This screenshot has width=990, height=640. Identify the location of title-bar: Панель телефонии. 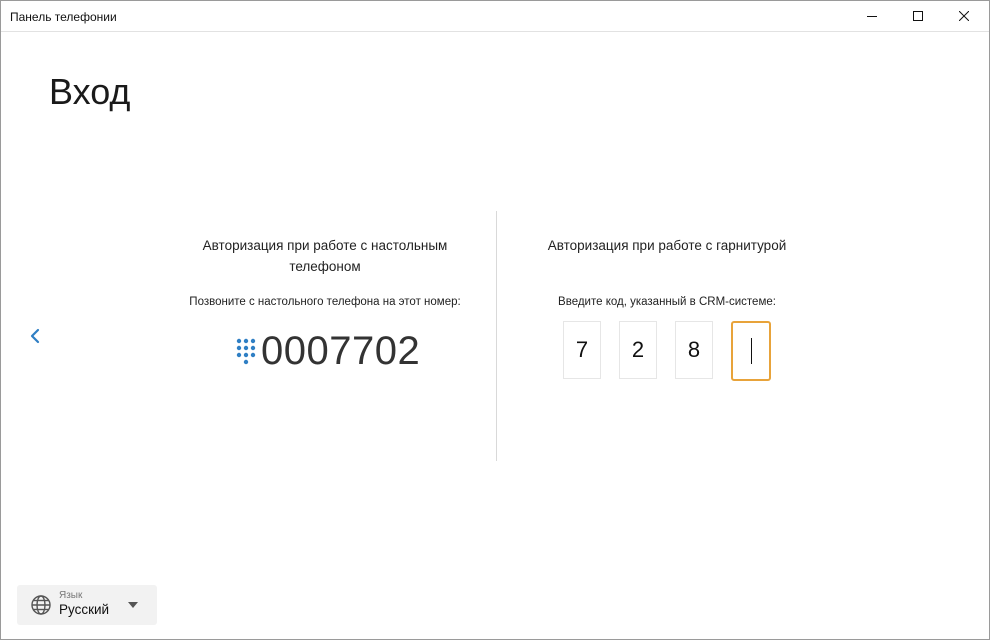
(495, 16).